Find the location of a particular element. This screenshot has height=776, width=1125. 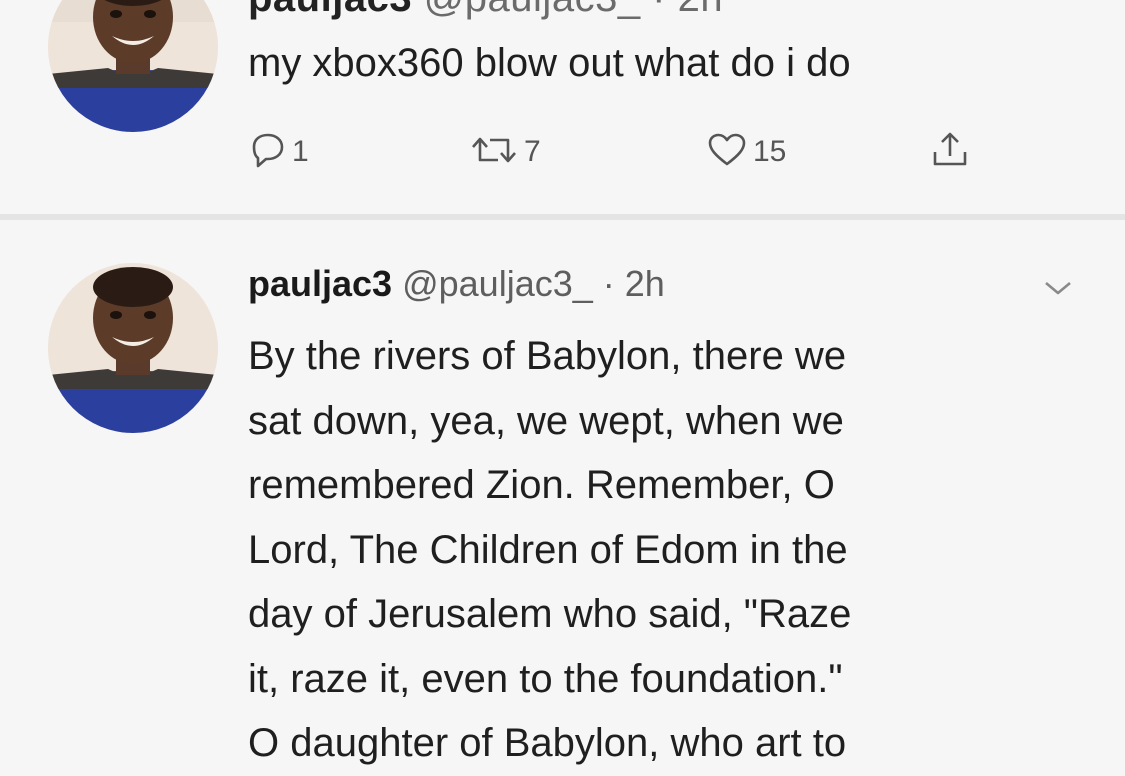

text-line: O daughter of Babylon, who art to is located at coordinates (547, 743).